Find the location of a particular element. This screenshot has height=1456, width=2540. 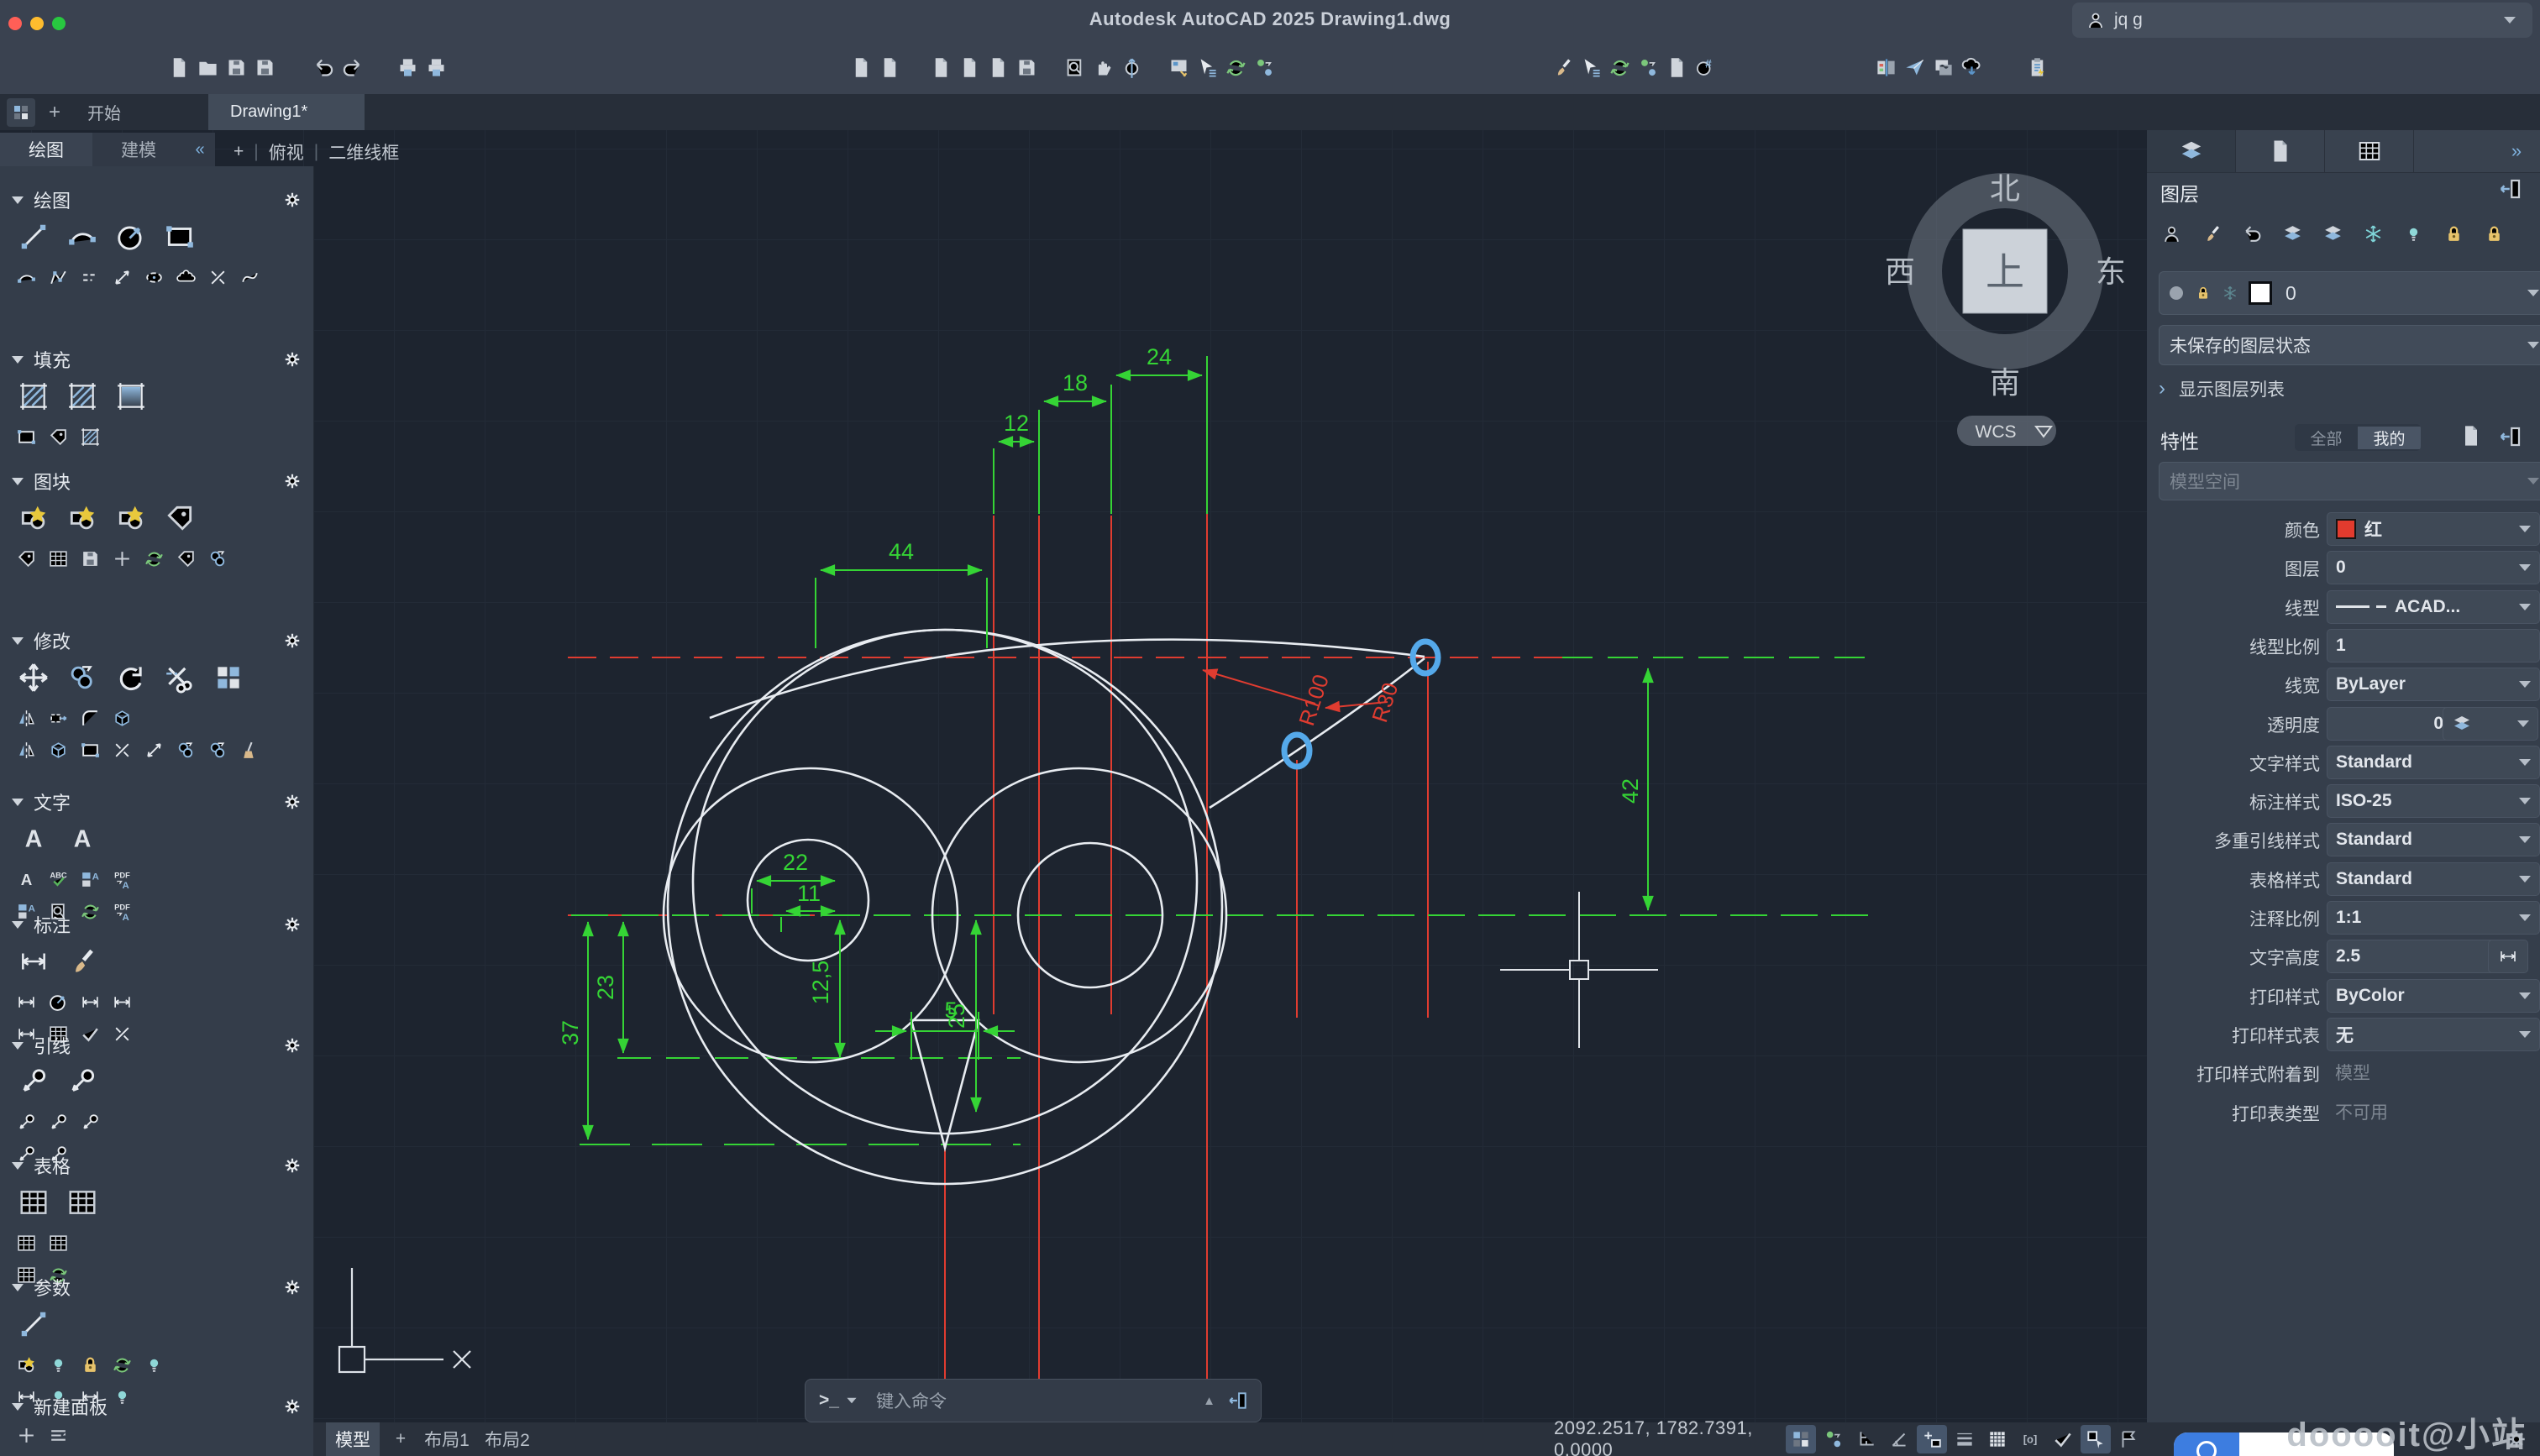

align-tool is located at coordinates (218, 749).